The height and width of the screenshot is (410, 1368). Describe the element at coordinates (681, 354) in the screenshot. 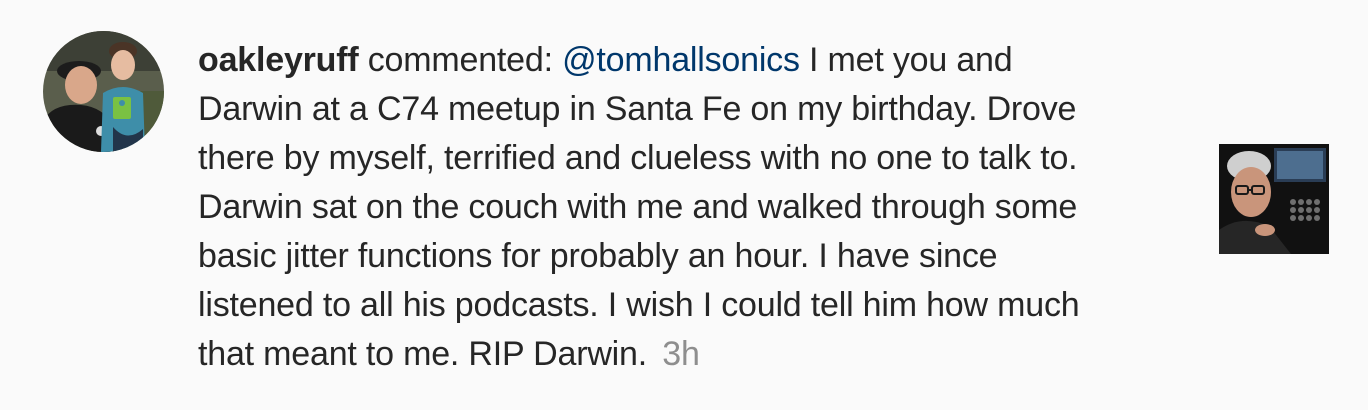

I see `timestamp: 3h` at that location.